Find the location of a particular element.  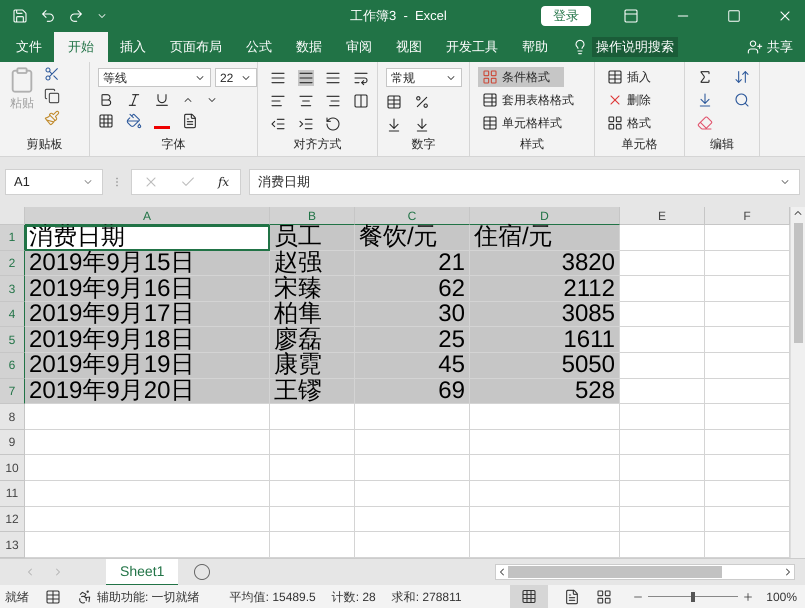

ribbon-tab: 开发工具 is located at coordinates (472, 47).